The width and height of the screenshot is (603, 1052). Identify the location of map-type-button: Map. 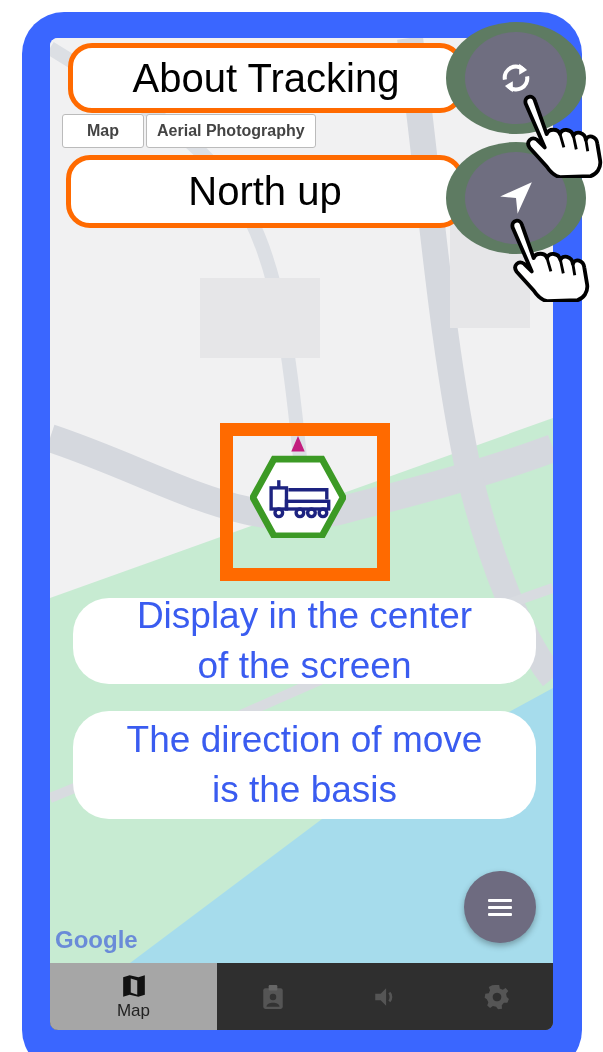
(103, 131).